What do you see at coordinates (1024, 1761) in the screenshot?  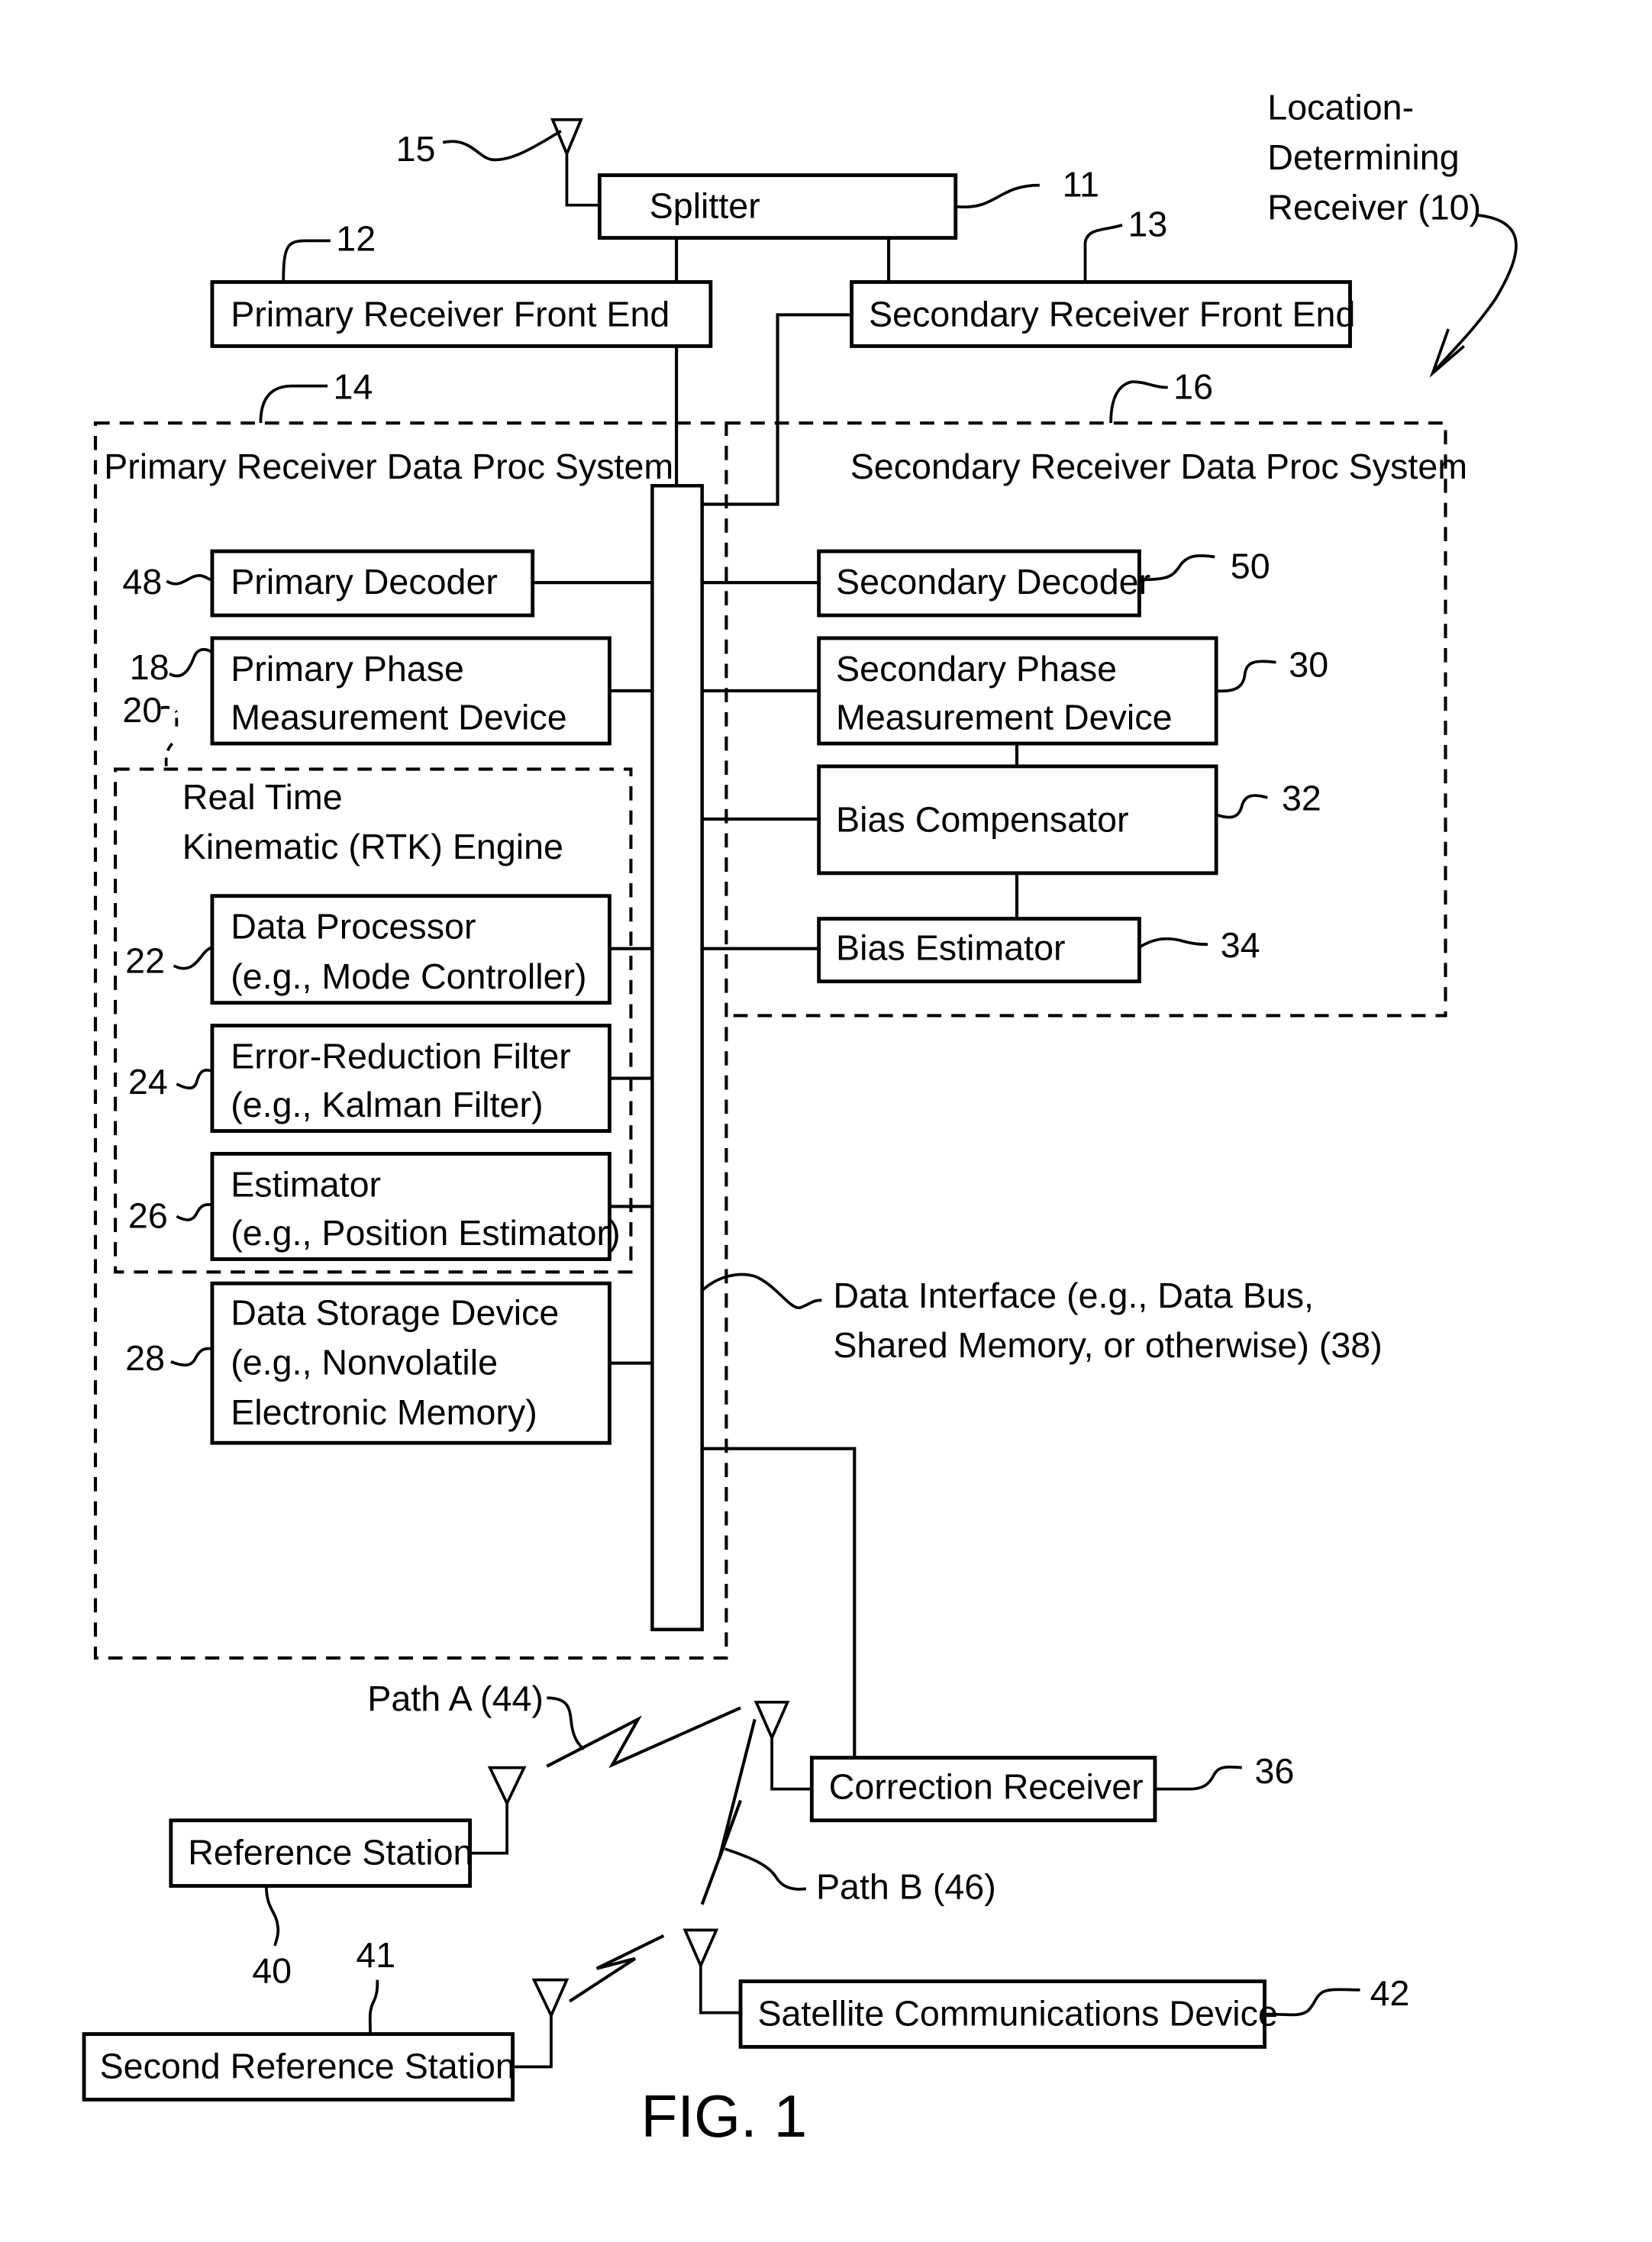 I see `correction-receiver-block: Correction Receiver 36` at bounding box center [1024, 1761].